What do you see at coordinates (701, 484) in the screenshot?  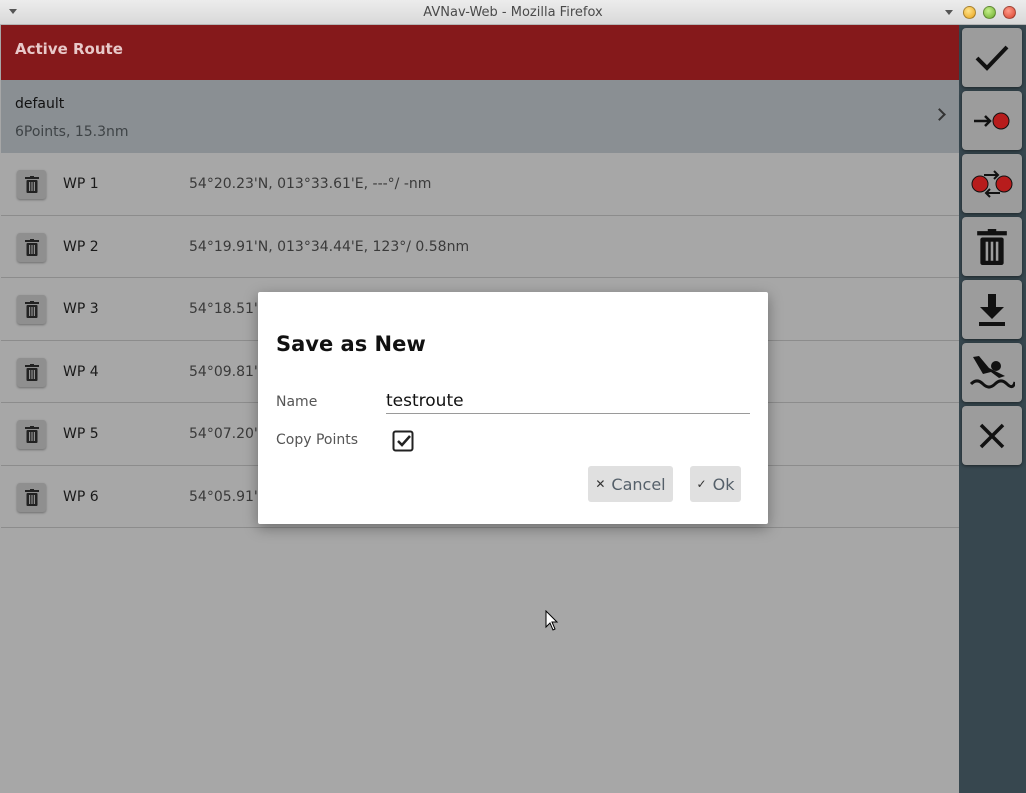 I see `check-small-icon: ✓` at bounding box center [701, 484].